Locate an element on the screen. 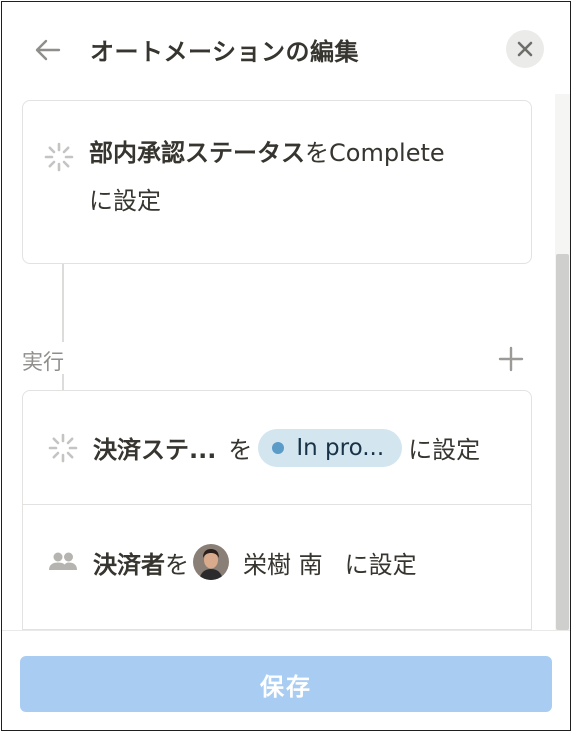 This screenshot has width=574, height=734. panel-header: オートメーションの編集 is located at coordinates (286, 48).